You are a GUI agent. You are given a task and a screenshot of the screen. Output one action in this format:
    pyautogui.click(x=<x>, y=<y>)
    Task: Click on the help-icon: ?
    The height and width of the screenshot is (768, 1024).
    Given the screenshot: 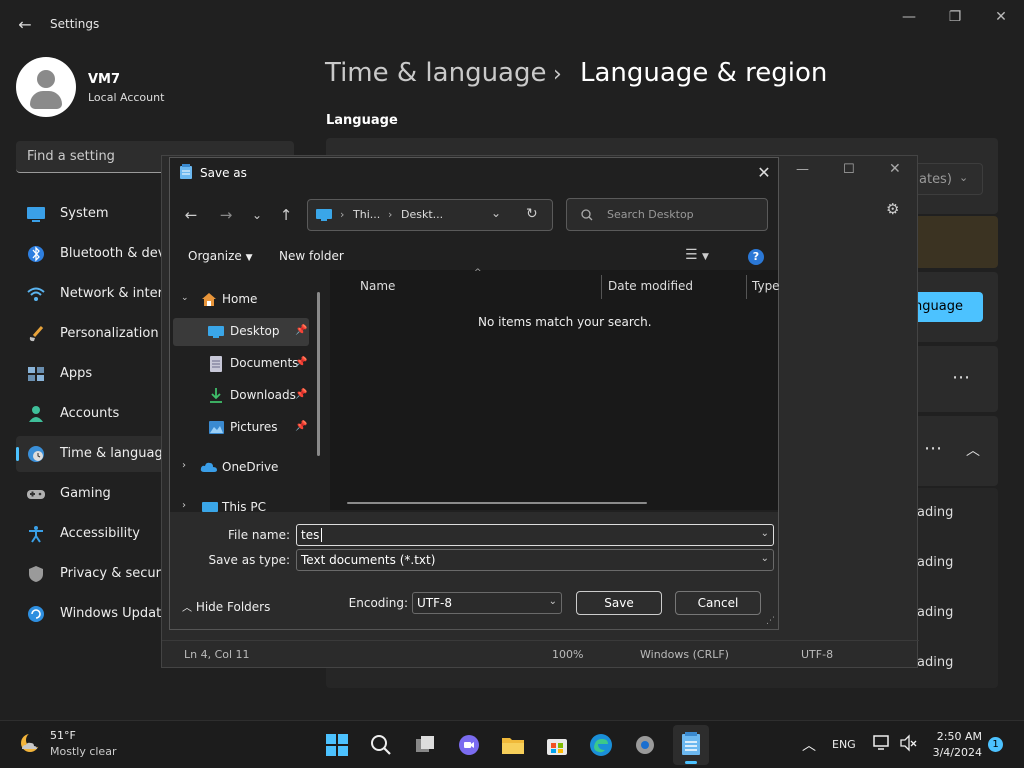 What is the action you would take?
    pyautogui.click(x=756, y=257)
    